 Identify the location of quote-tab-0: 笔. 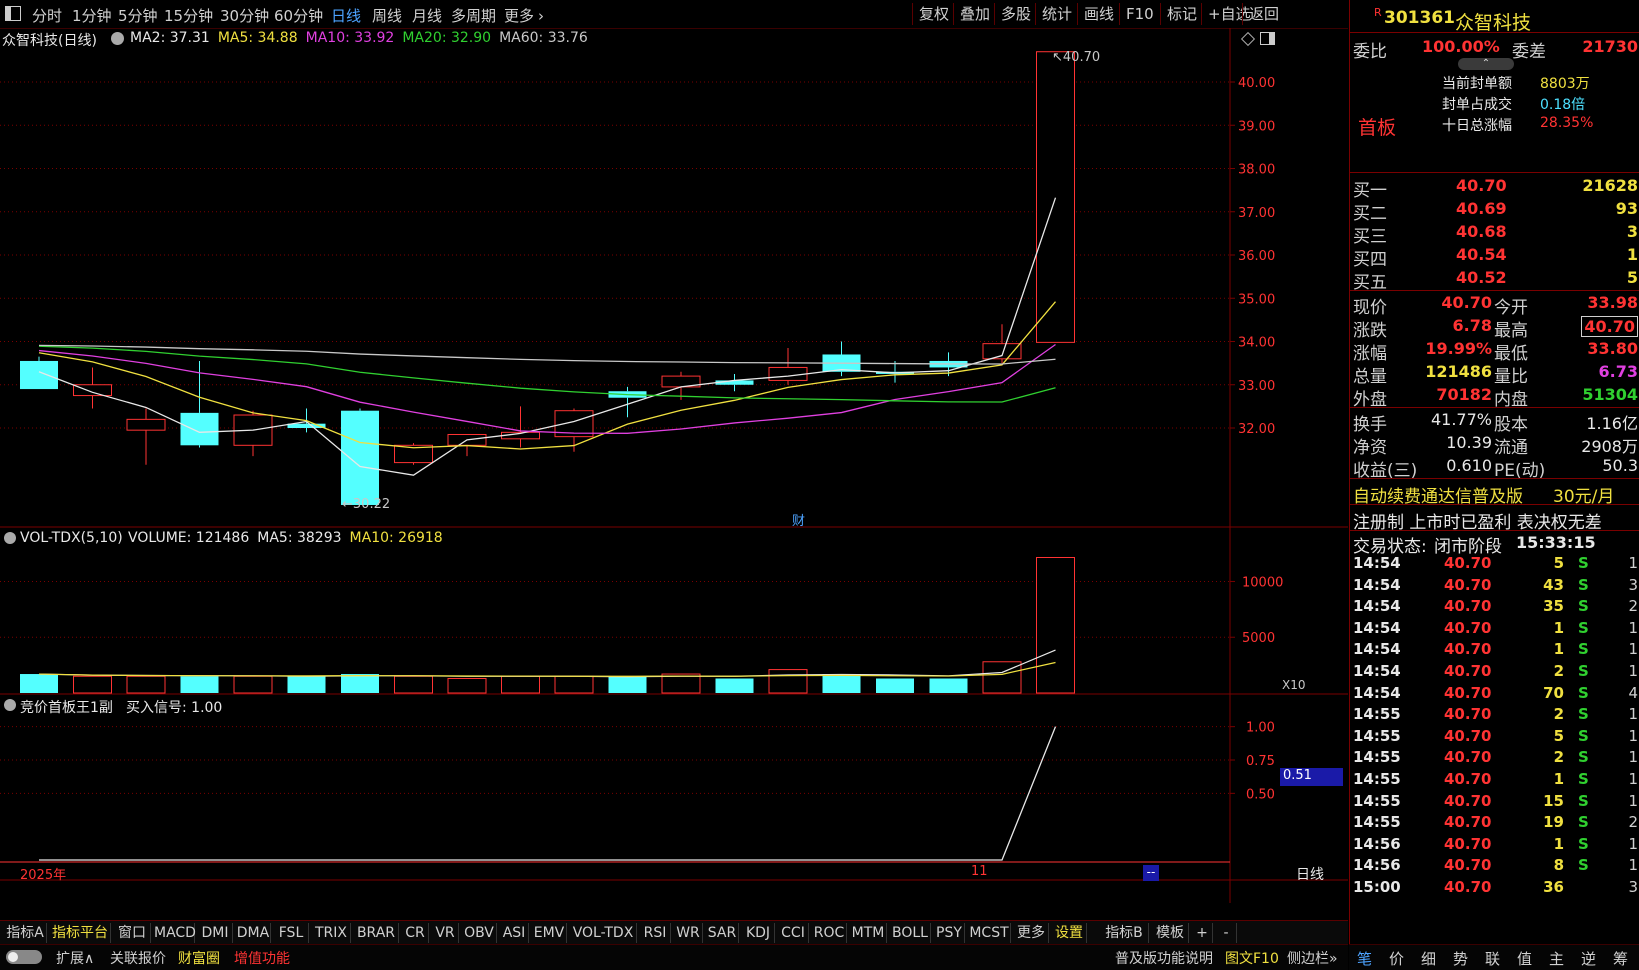
(1364, 958).